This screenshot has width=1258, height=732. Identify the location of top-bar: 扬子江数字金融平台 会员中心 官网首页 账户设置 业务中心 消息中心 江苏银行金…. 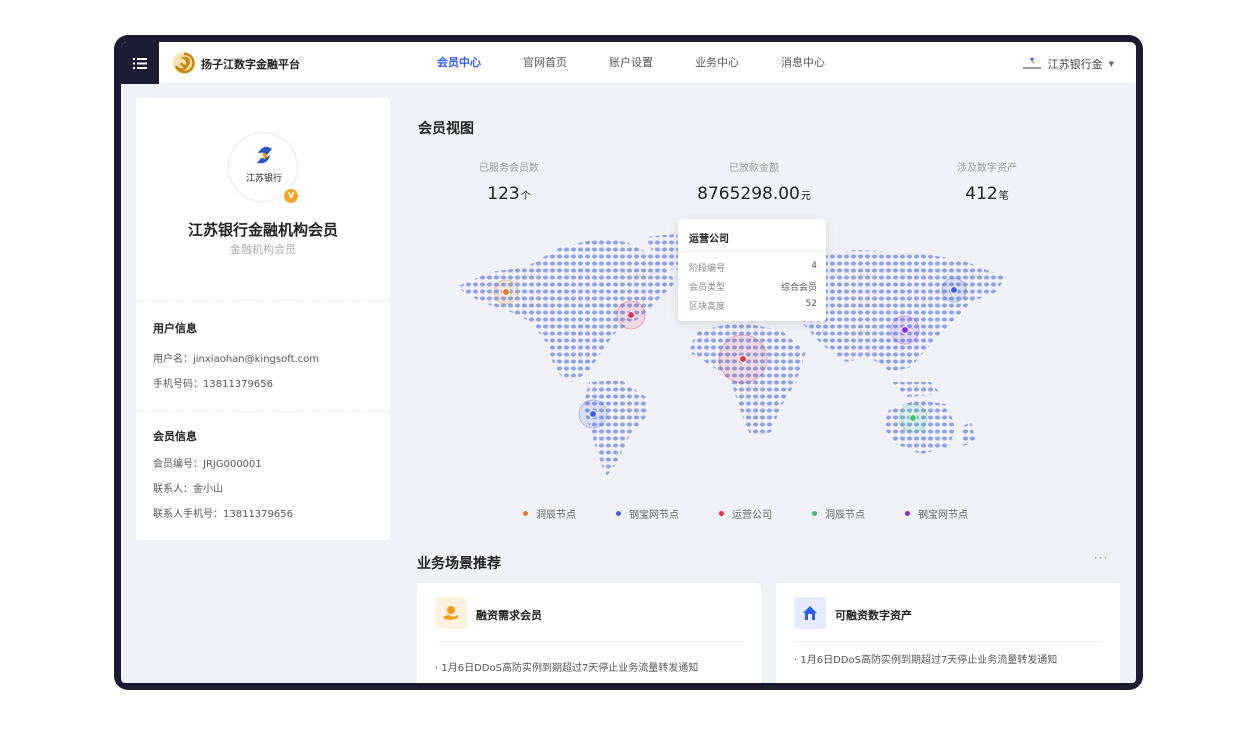
(628, 63).